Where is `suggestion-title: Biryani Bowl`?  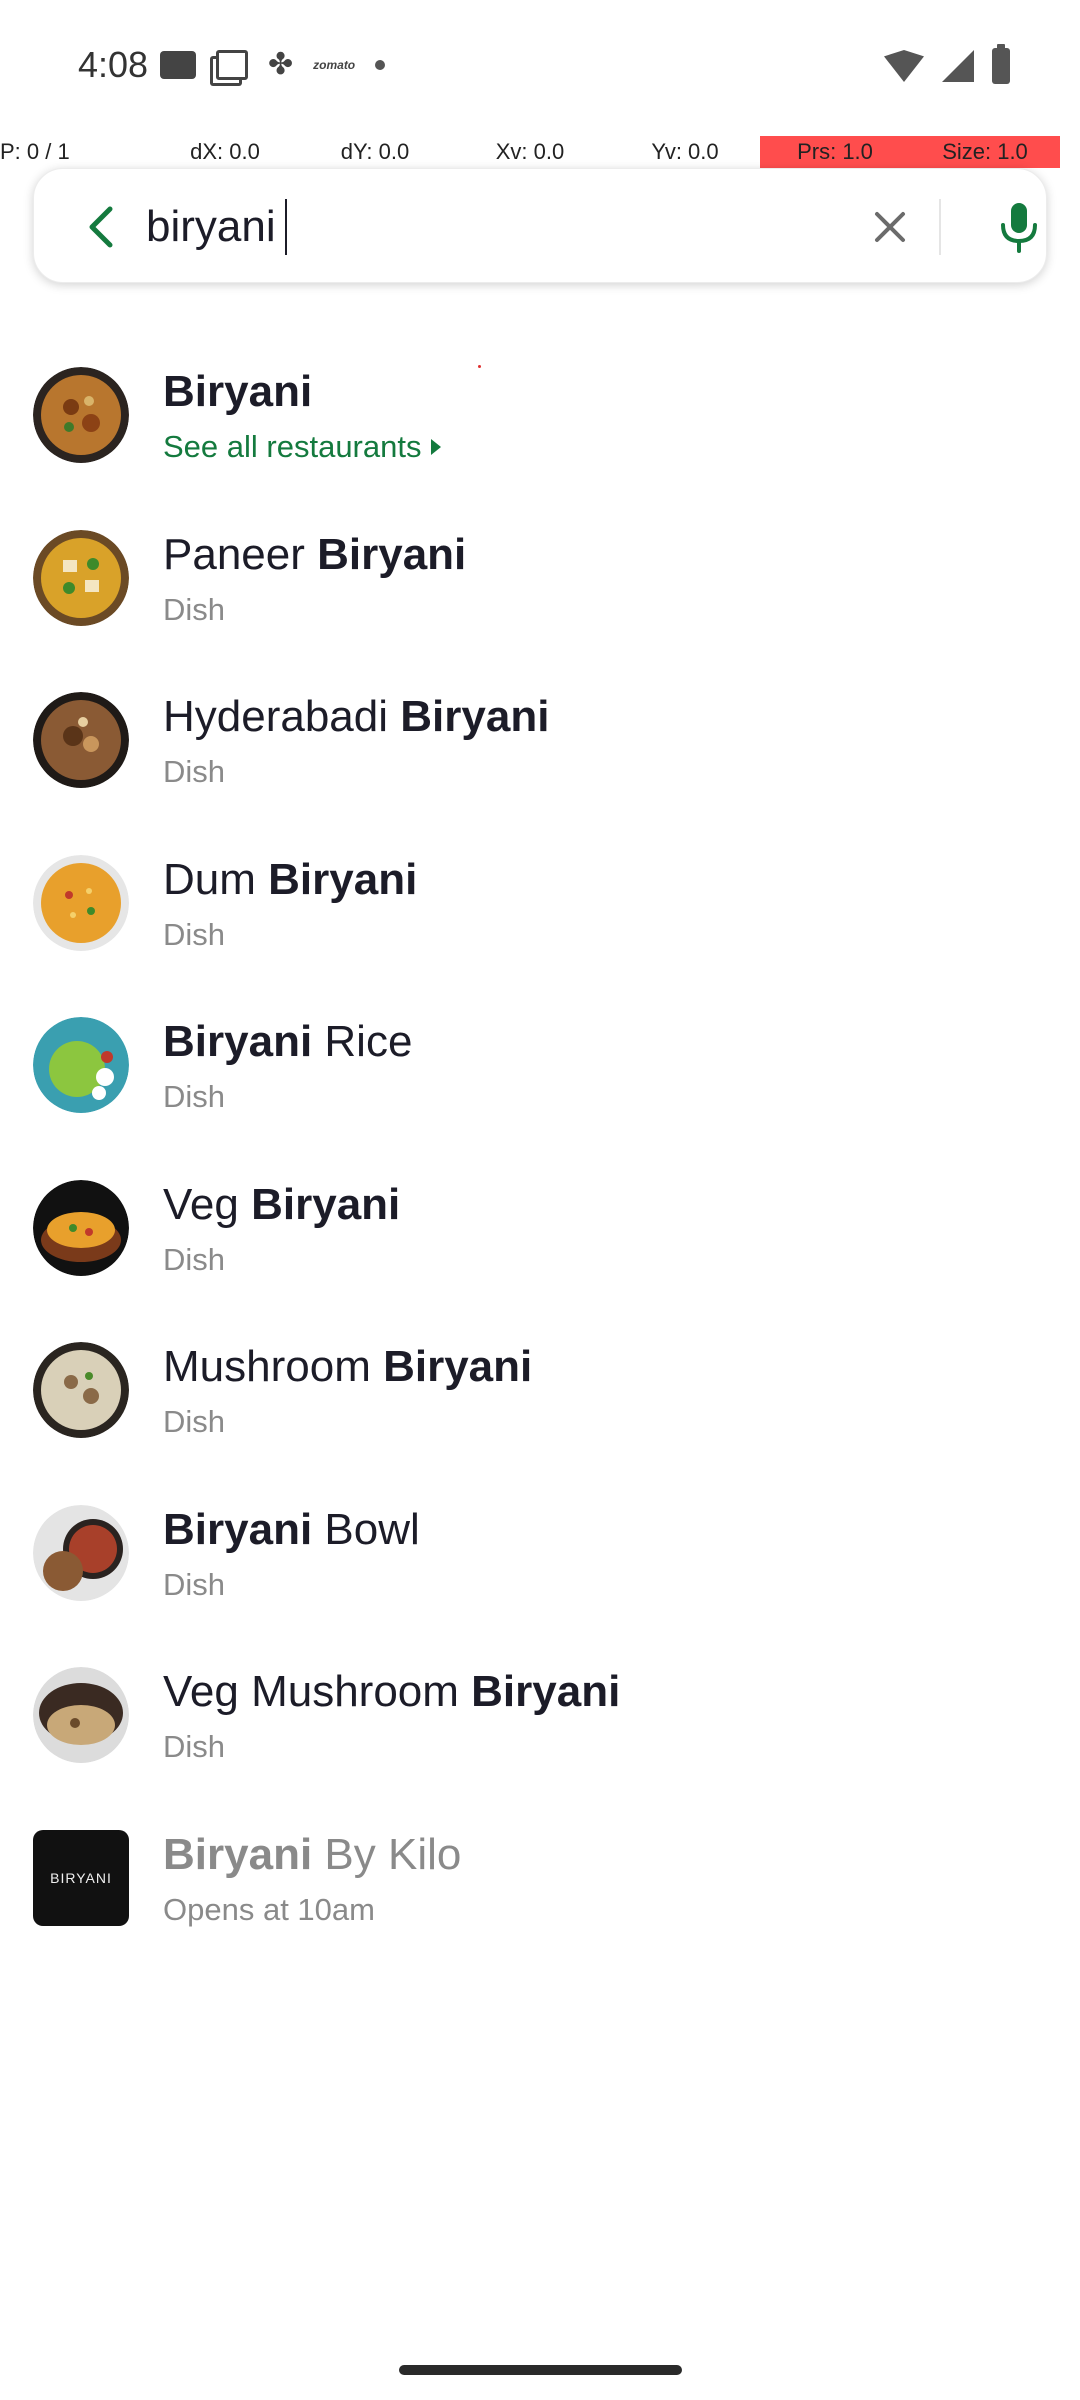 suggestion-title: Biryani Bowl is located at coordinates (291, 1529).